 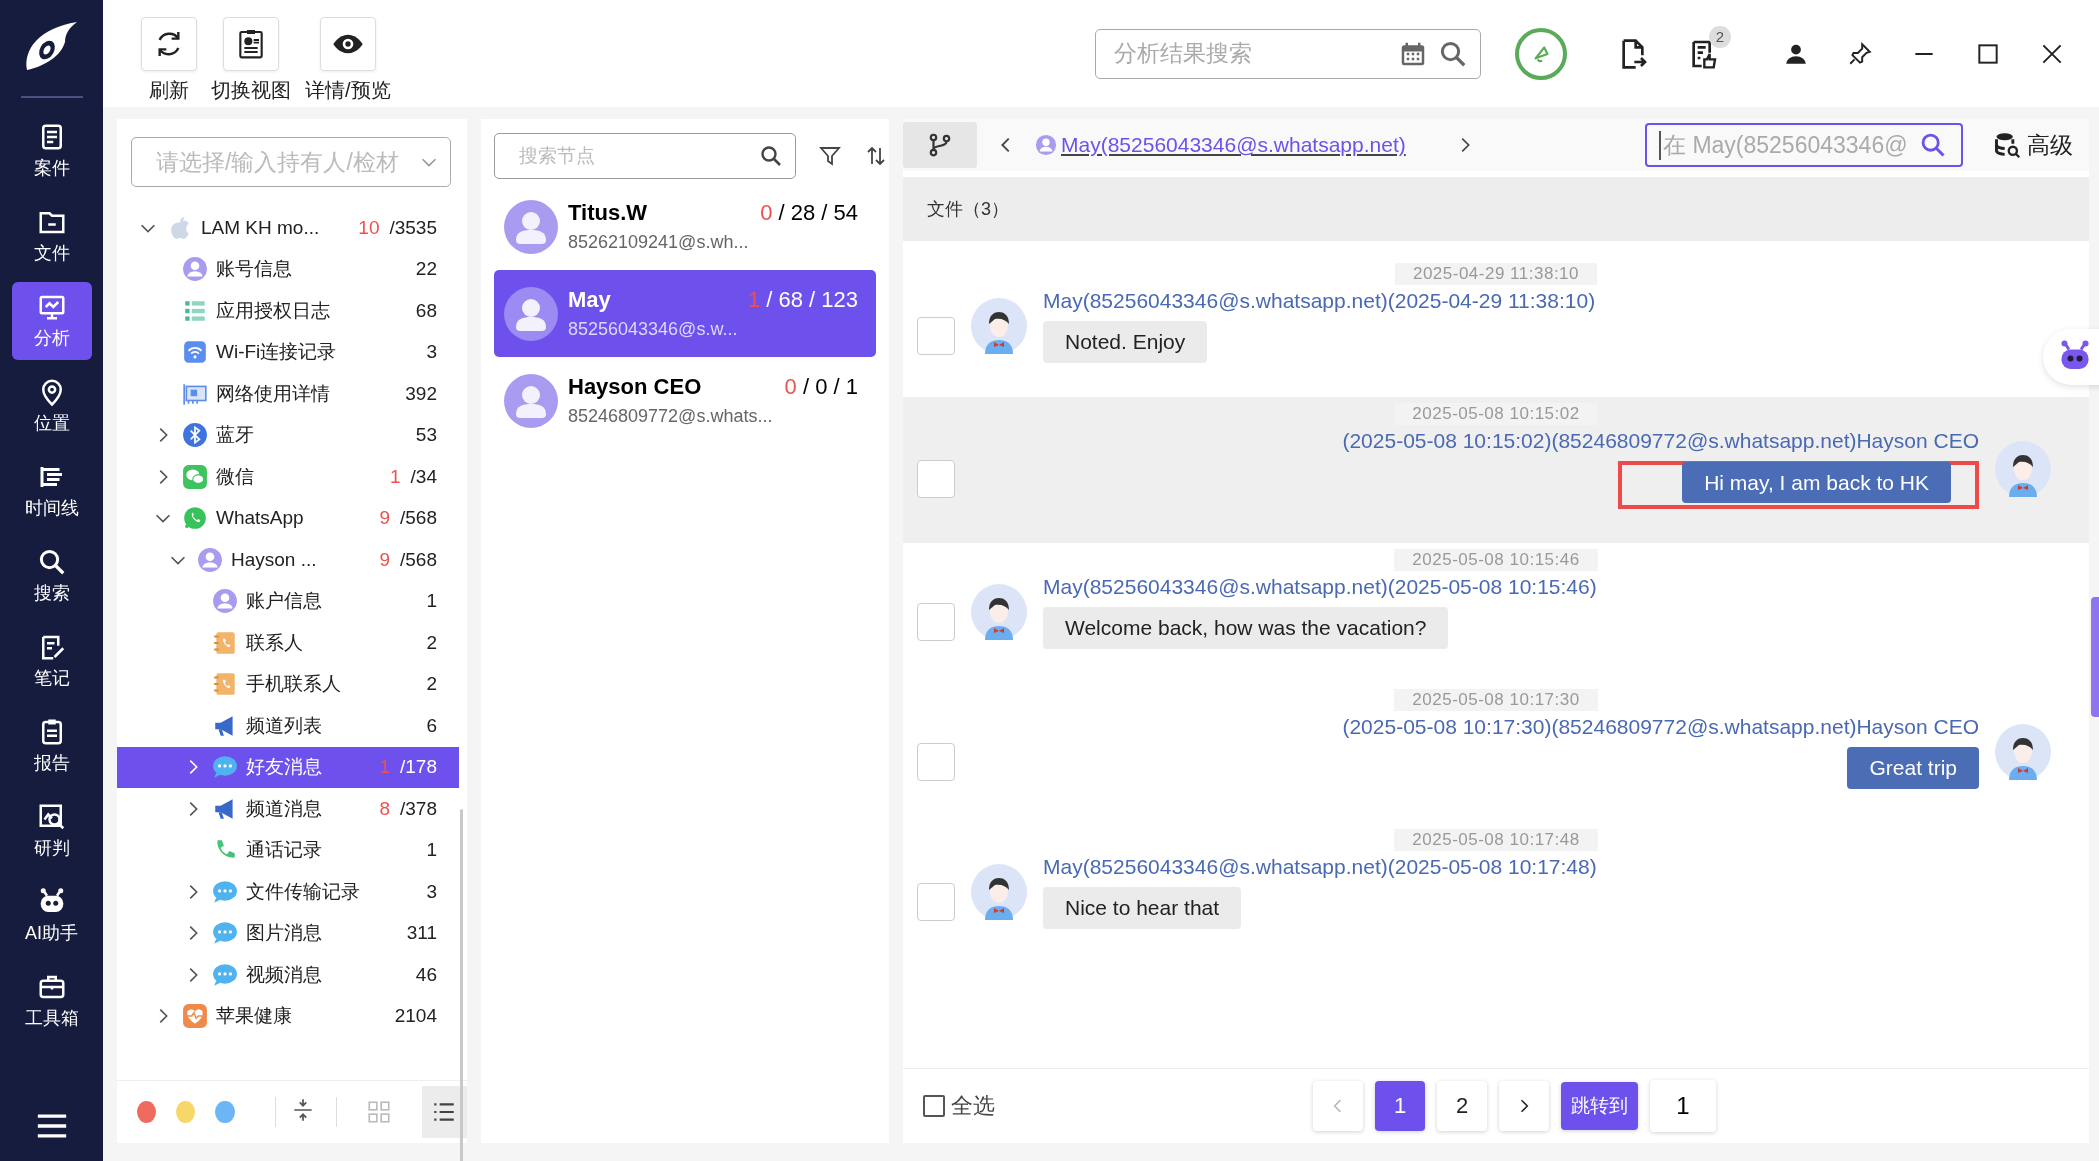 What do you see at coordinates (1220, 145) in the screenshot?
I see `contact-link: May(85256043346@s.whatsapp.net)` at bounding box center [1220, 145].